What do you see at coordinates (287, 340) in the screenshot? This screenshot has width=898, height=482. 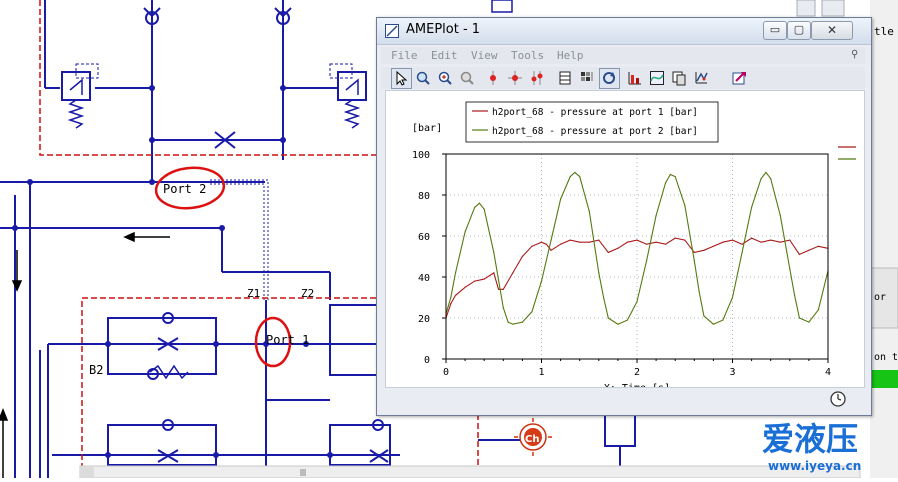 I see `port1-label: Port 1` at bounding box center [287, 340].